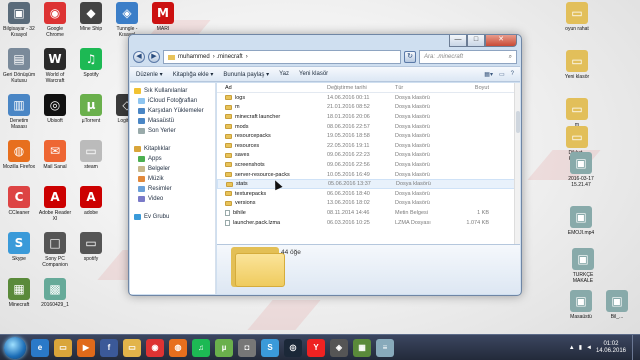 This screenshot has height=360, width=640. I want to click on taskbar-yandex-icon: Y, so click(316, 347).